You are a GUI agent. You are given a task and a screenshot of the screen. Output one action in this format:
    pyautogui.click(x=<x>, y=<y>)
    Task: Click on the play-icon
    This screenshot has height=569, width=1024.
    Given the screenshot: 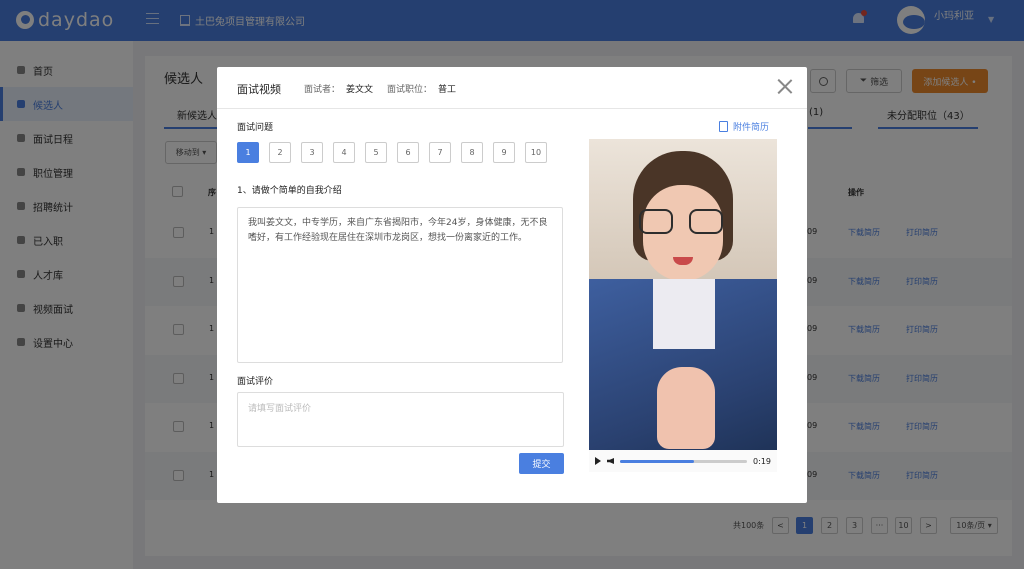 What is the action you would take?
    pyautogui.click(x=598, y=461)
    